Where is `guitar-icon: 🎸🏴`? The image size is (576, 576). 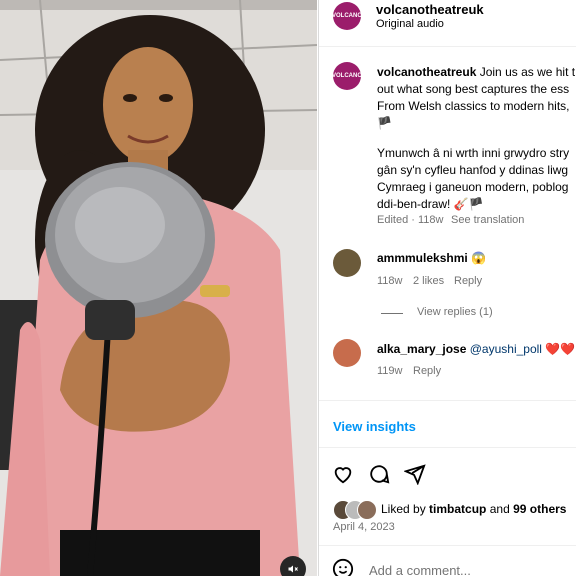
guitar-icon: 🎸🏴 is located at coordinates (468, 204).